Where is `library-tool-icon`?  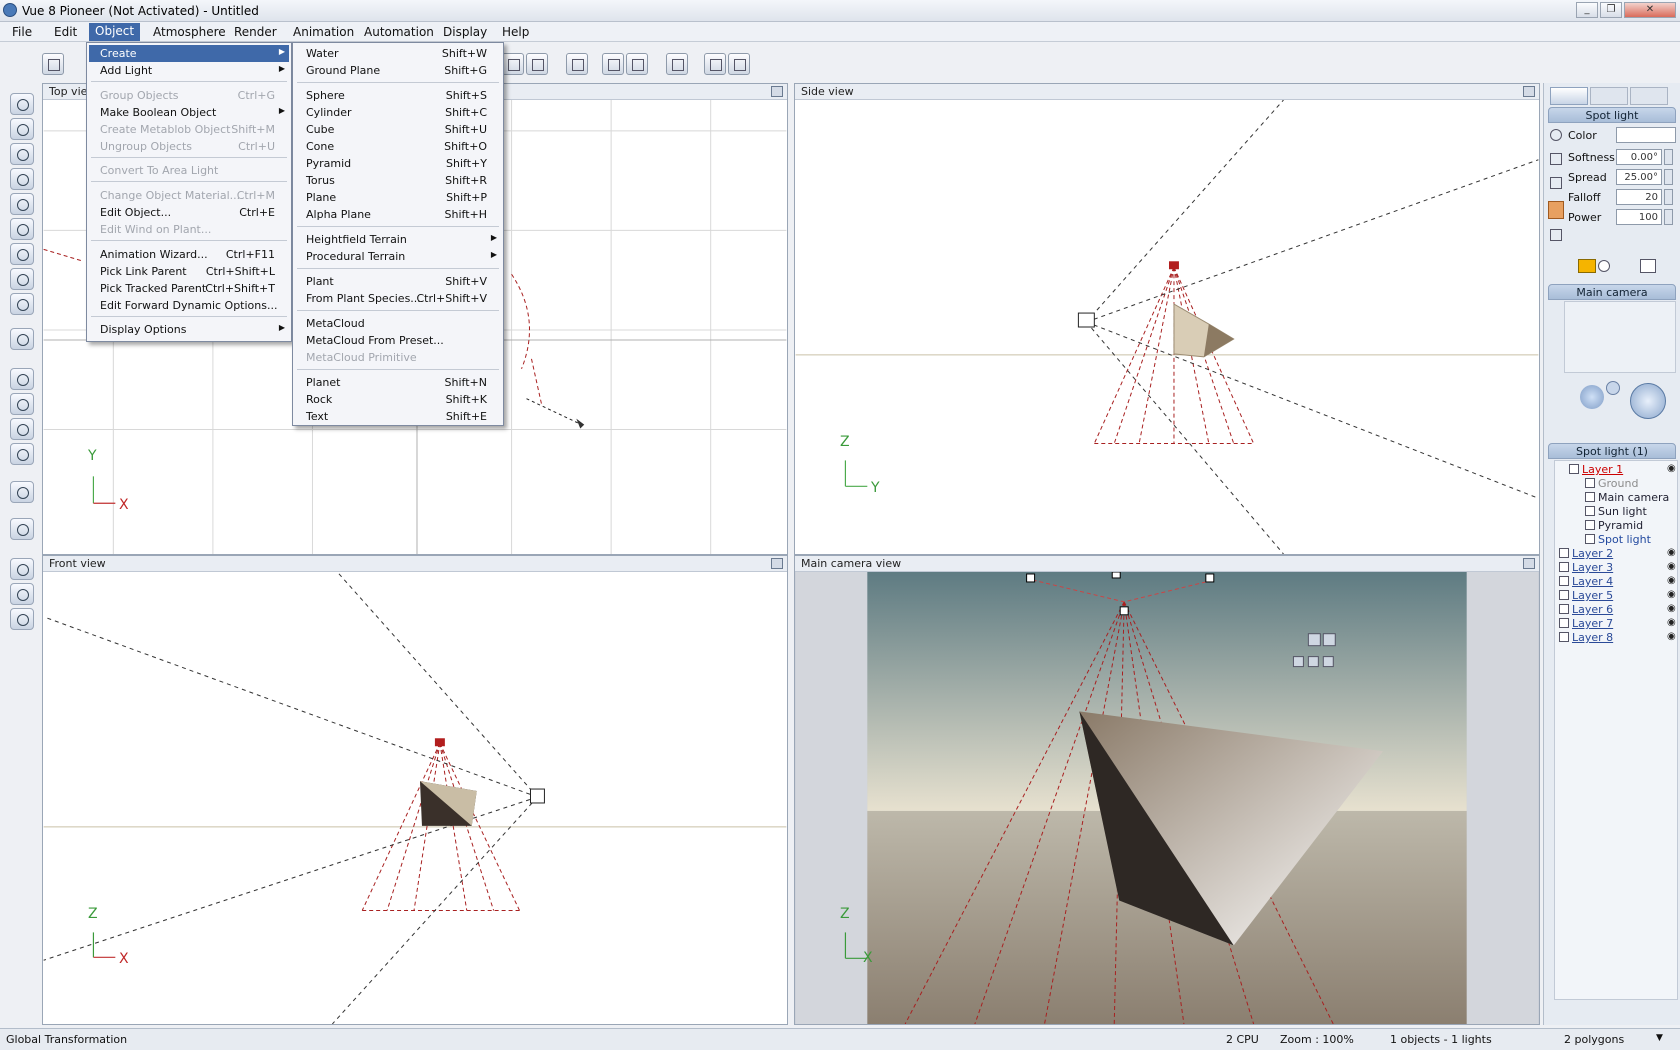 library-tool-icon is located at coordinates (22, 339).